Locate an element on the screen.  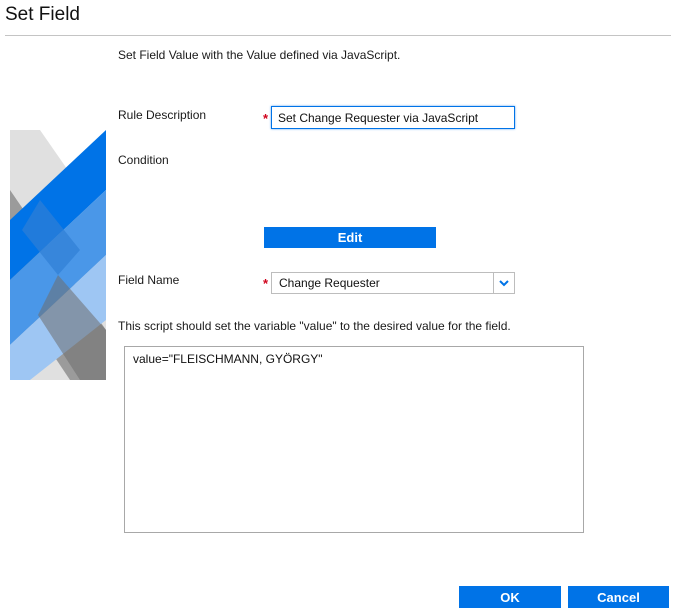
title-divider is located at coordinates (338, 35).